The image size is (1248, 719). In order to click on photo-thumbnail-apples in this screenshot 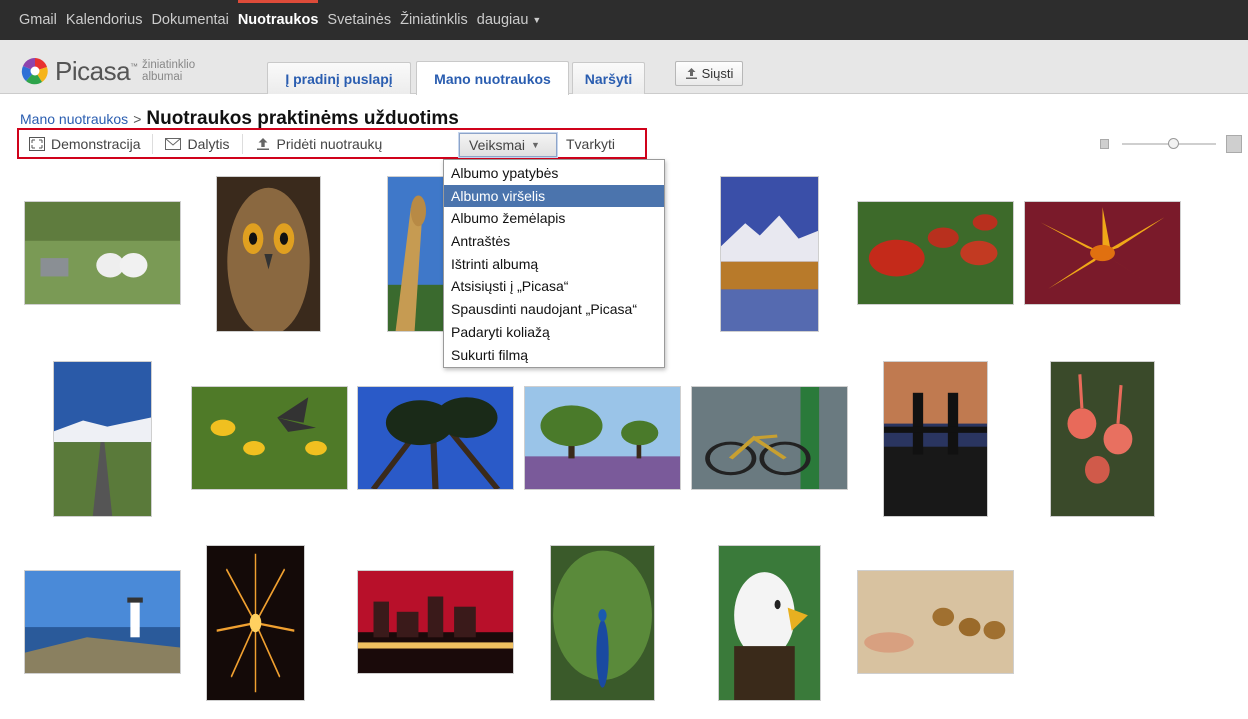, I will do `click(935, 253)`.